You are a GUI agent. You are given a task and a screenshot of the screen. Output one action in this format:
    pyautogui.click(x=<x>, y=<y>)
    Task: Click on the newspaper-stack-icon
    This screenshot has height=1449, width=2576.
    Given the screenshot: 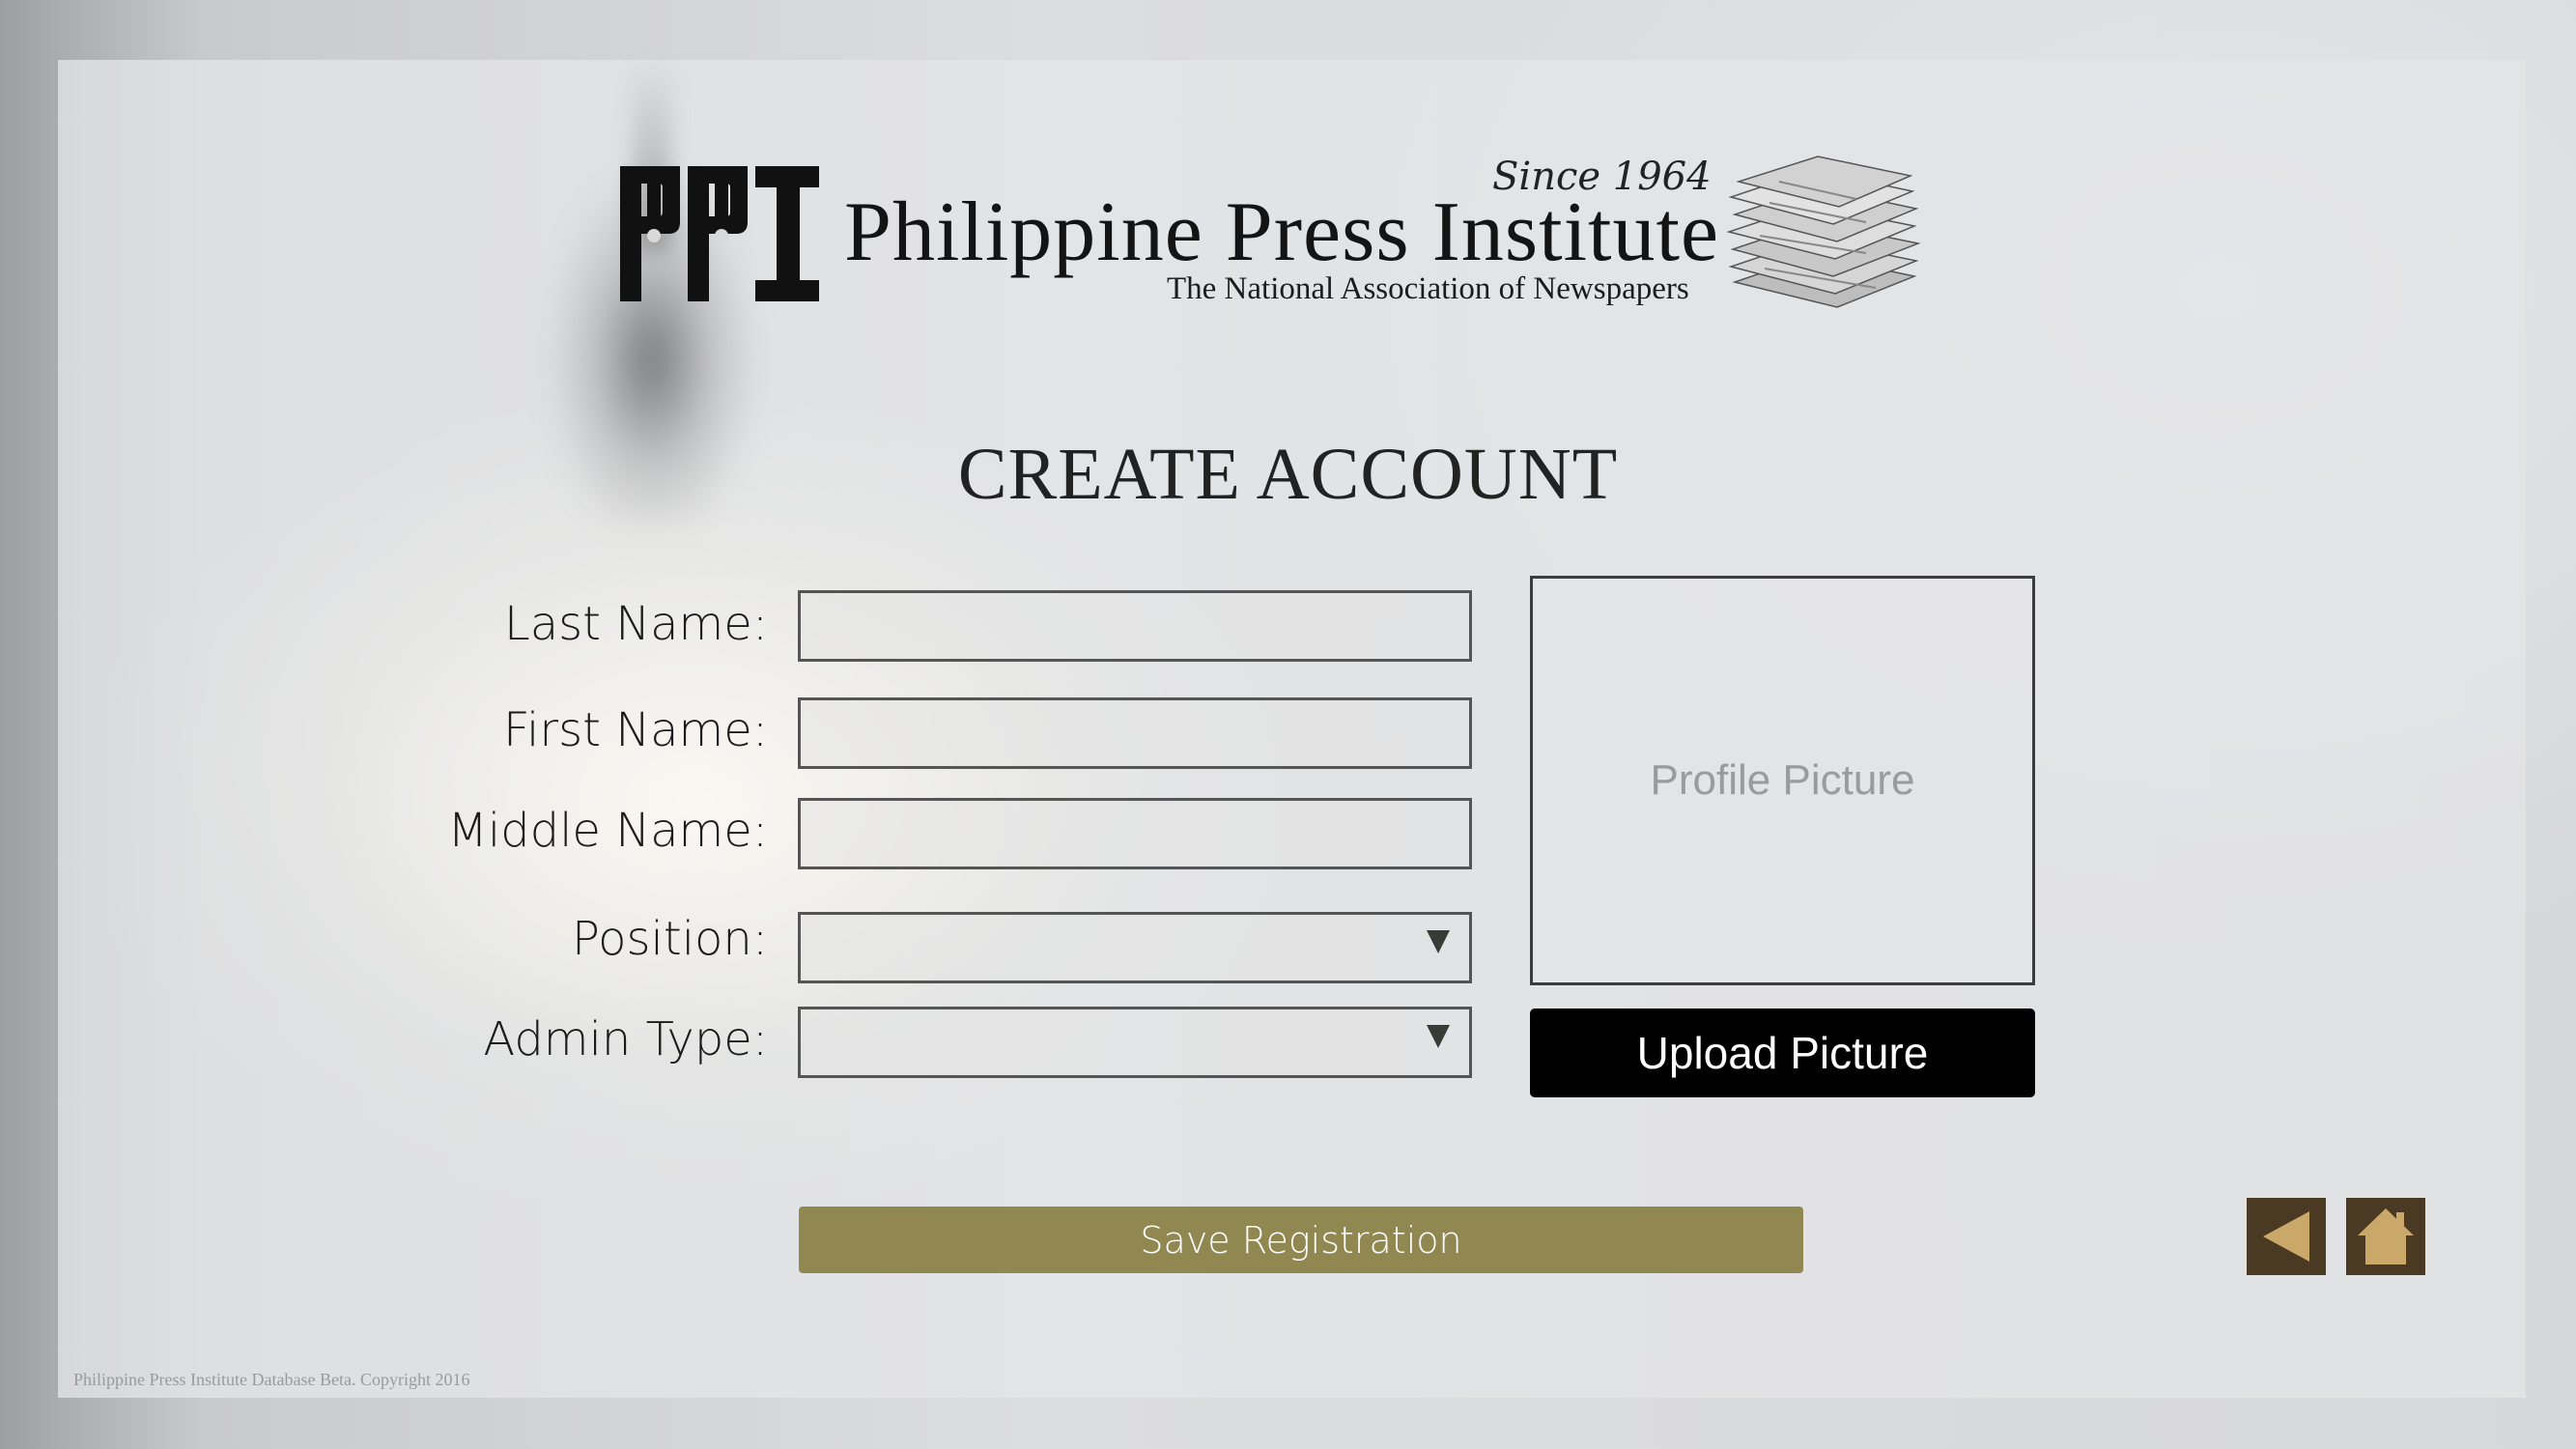 What is the action you would take?
    pyautogui.click(x=1823, y=232)
    